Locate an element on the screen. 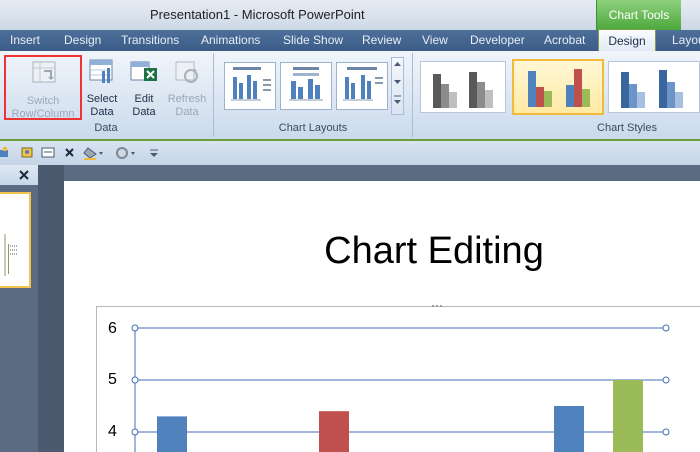  tab-chart-design: Design is located at coordinates (627, 40).